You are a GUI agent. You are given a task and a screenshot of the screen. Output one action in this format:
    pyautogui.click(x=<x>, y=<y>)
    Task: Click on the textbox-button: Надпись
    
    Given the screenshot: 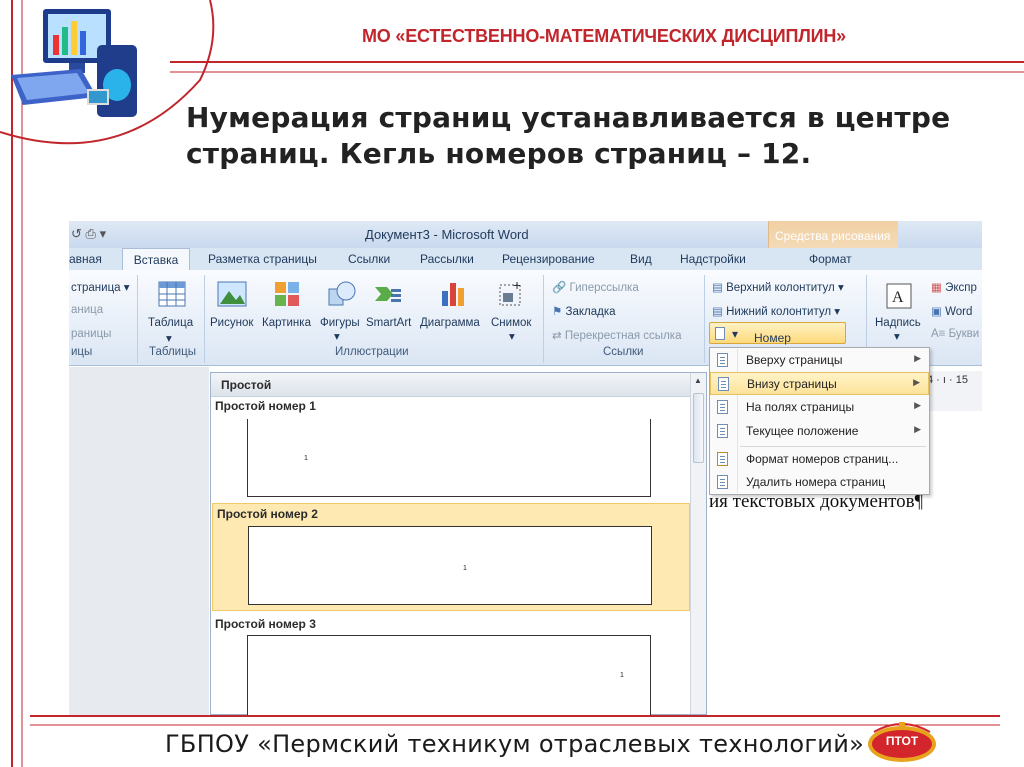 What is the action you would take?
    pyautogui.click(x=898, y=323)
    